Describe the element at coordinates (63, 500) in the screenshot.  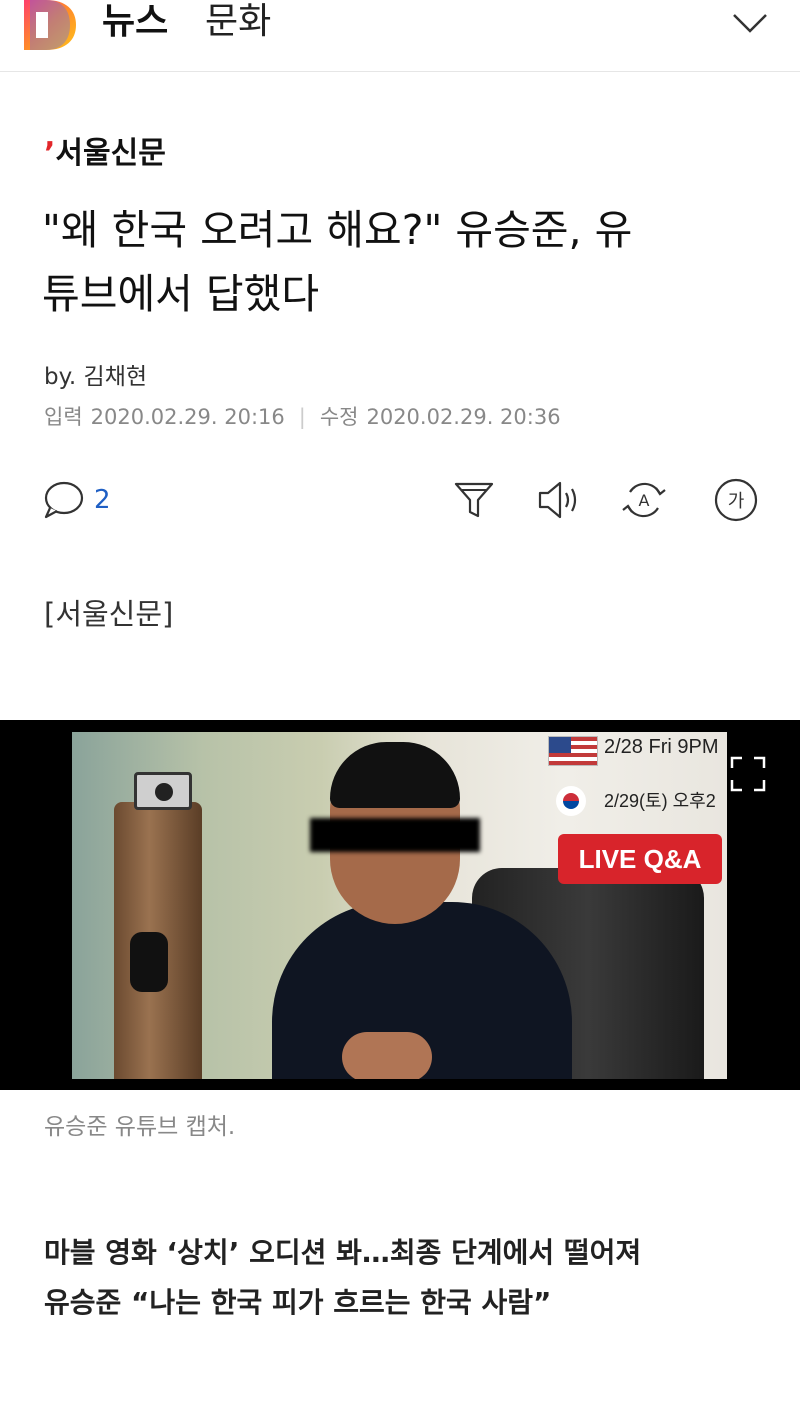
I see `comment-icon` at that location.